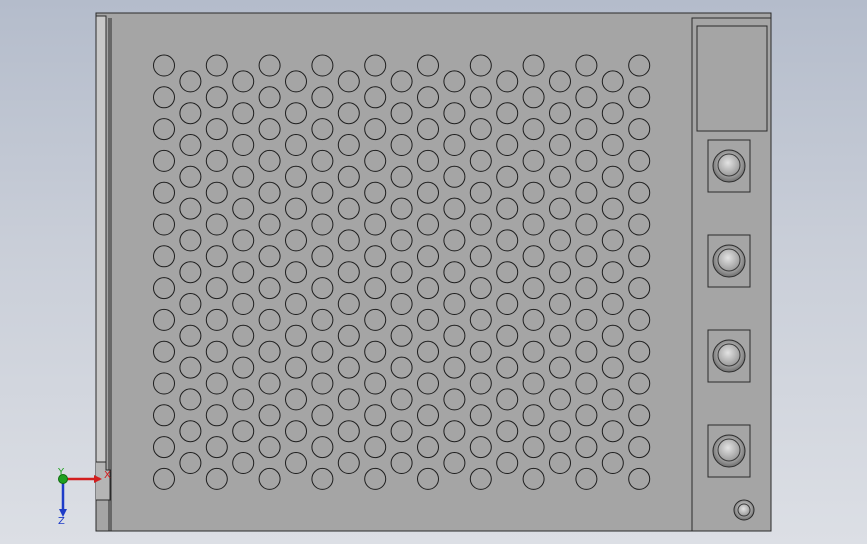 Image resolution: width=867 pixels, height=544 pixels. I want to click on left-side-rail, so click(101, 239).